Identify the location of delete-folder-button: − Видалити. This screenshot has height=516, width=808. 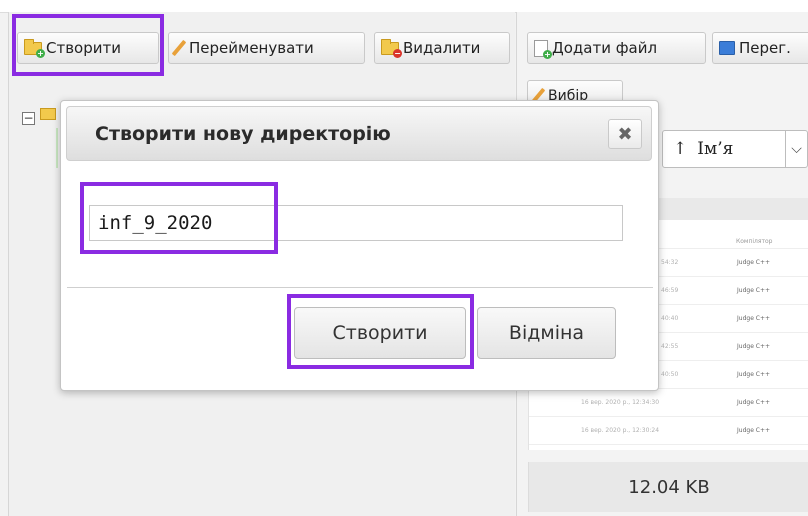
(442, 48).